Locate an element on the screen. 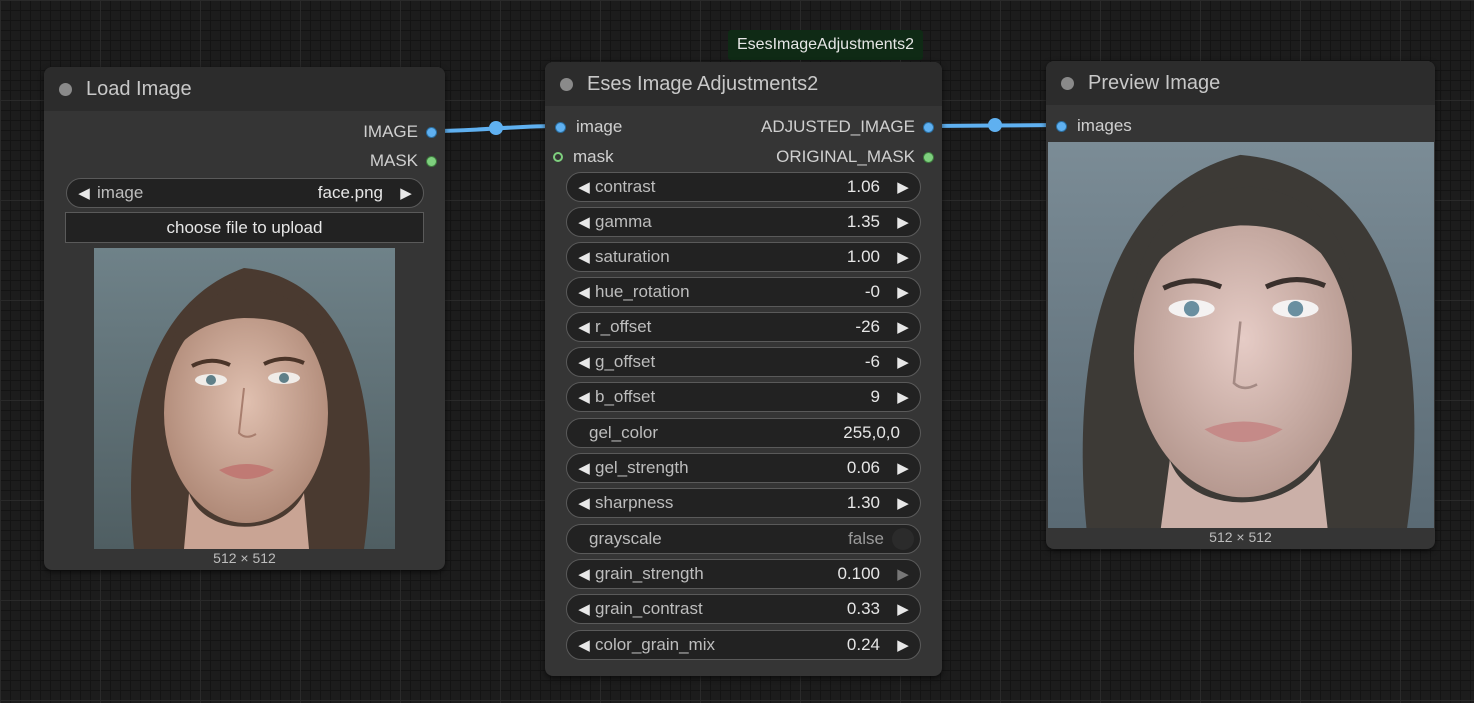 Image resolution: width=1474 pixels, height=703 pixels. output-slot-image: IMAGE is located at coordinates (400, 132).